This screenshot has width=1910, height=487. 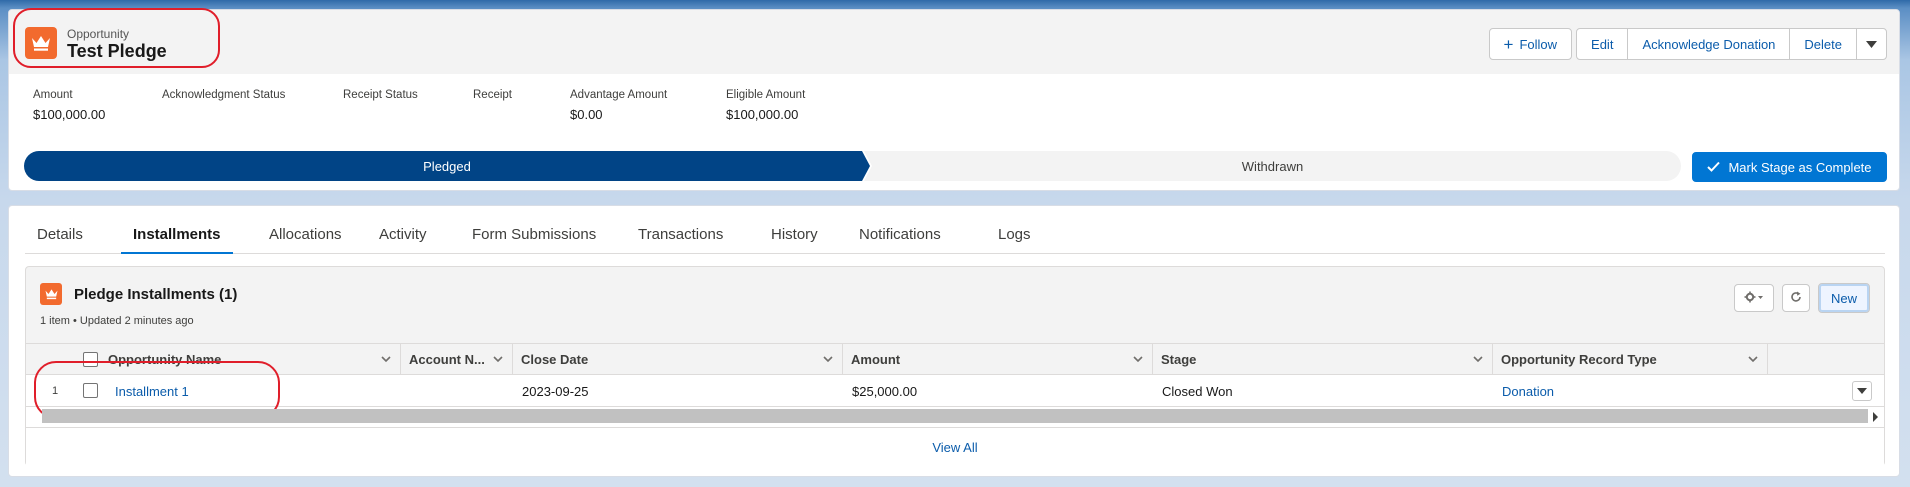 I want to click on tab-history: History, so click(x=794, y=240).